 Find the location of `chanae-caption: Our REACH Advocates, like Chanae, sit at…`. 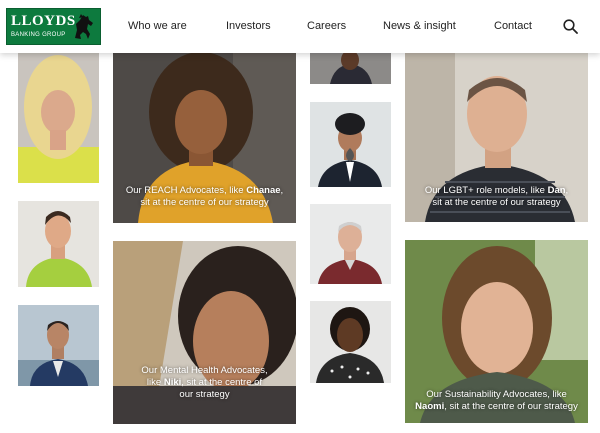

chanae-caption: Our REACH Advocates, like Chanae, sit at… is located at coordinates (204, 196).